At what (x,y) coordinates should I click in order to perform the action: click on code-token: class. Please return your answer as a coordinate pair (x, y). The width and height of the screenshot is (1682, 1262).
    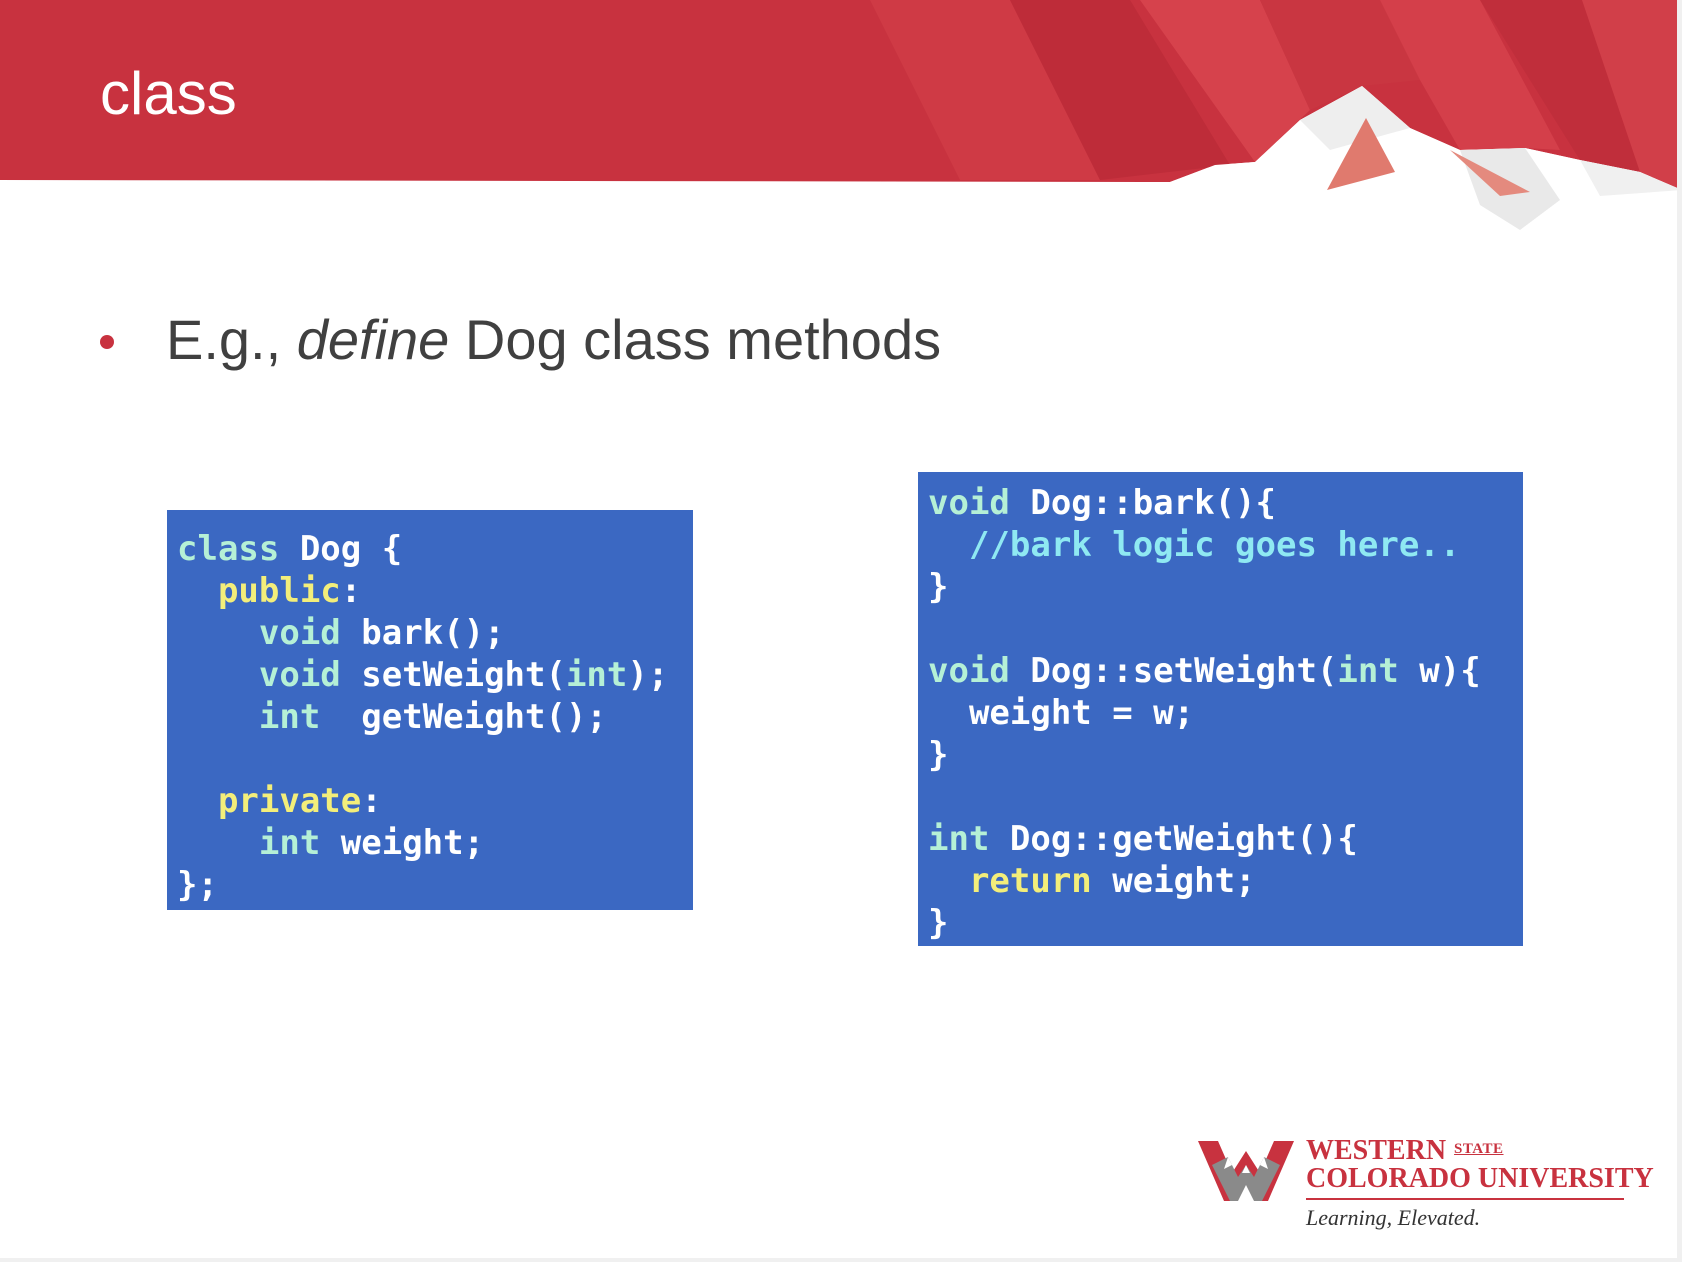
    Looking at the image, I should click on (228, 549).